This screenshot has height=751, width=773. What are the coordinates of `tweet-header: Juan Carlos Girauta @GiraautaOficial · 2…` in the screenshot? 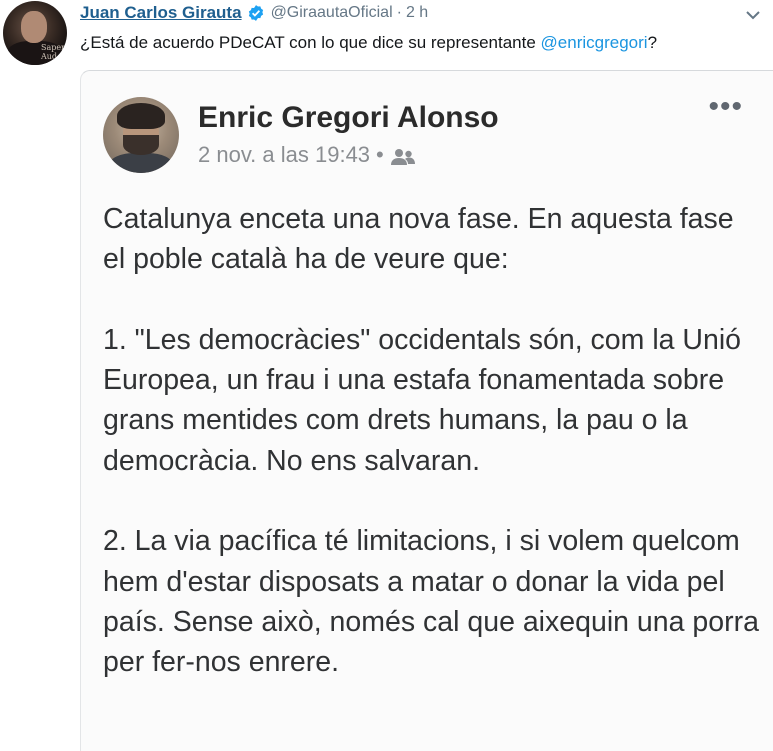 It's located at (254, 13).